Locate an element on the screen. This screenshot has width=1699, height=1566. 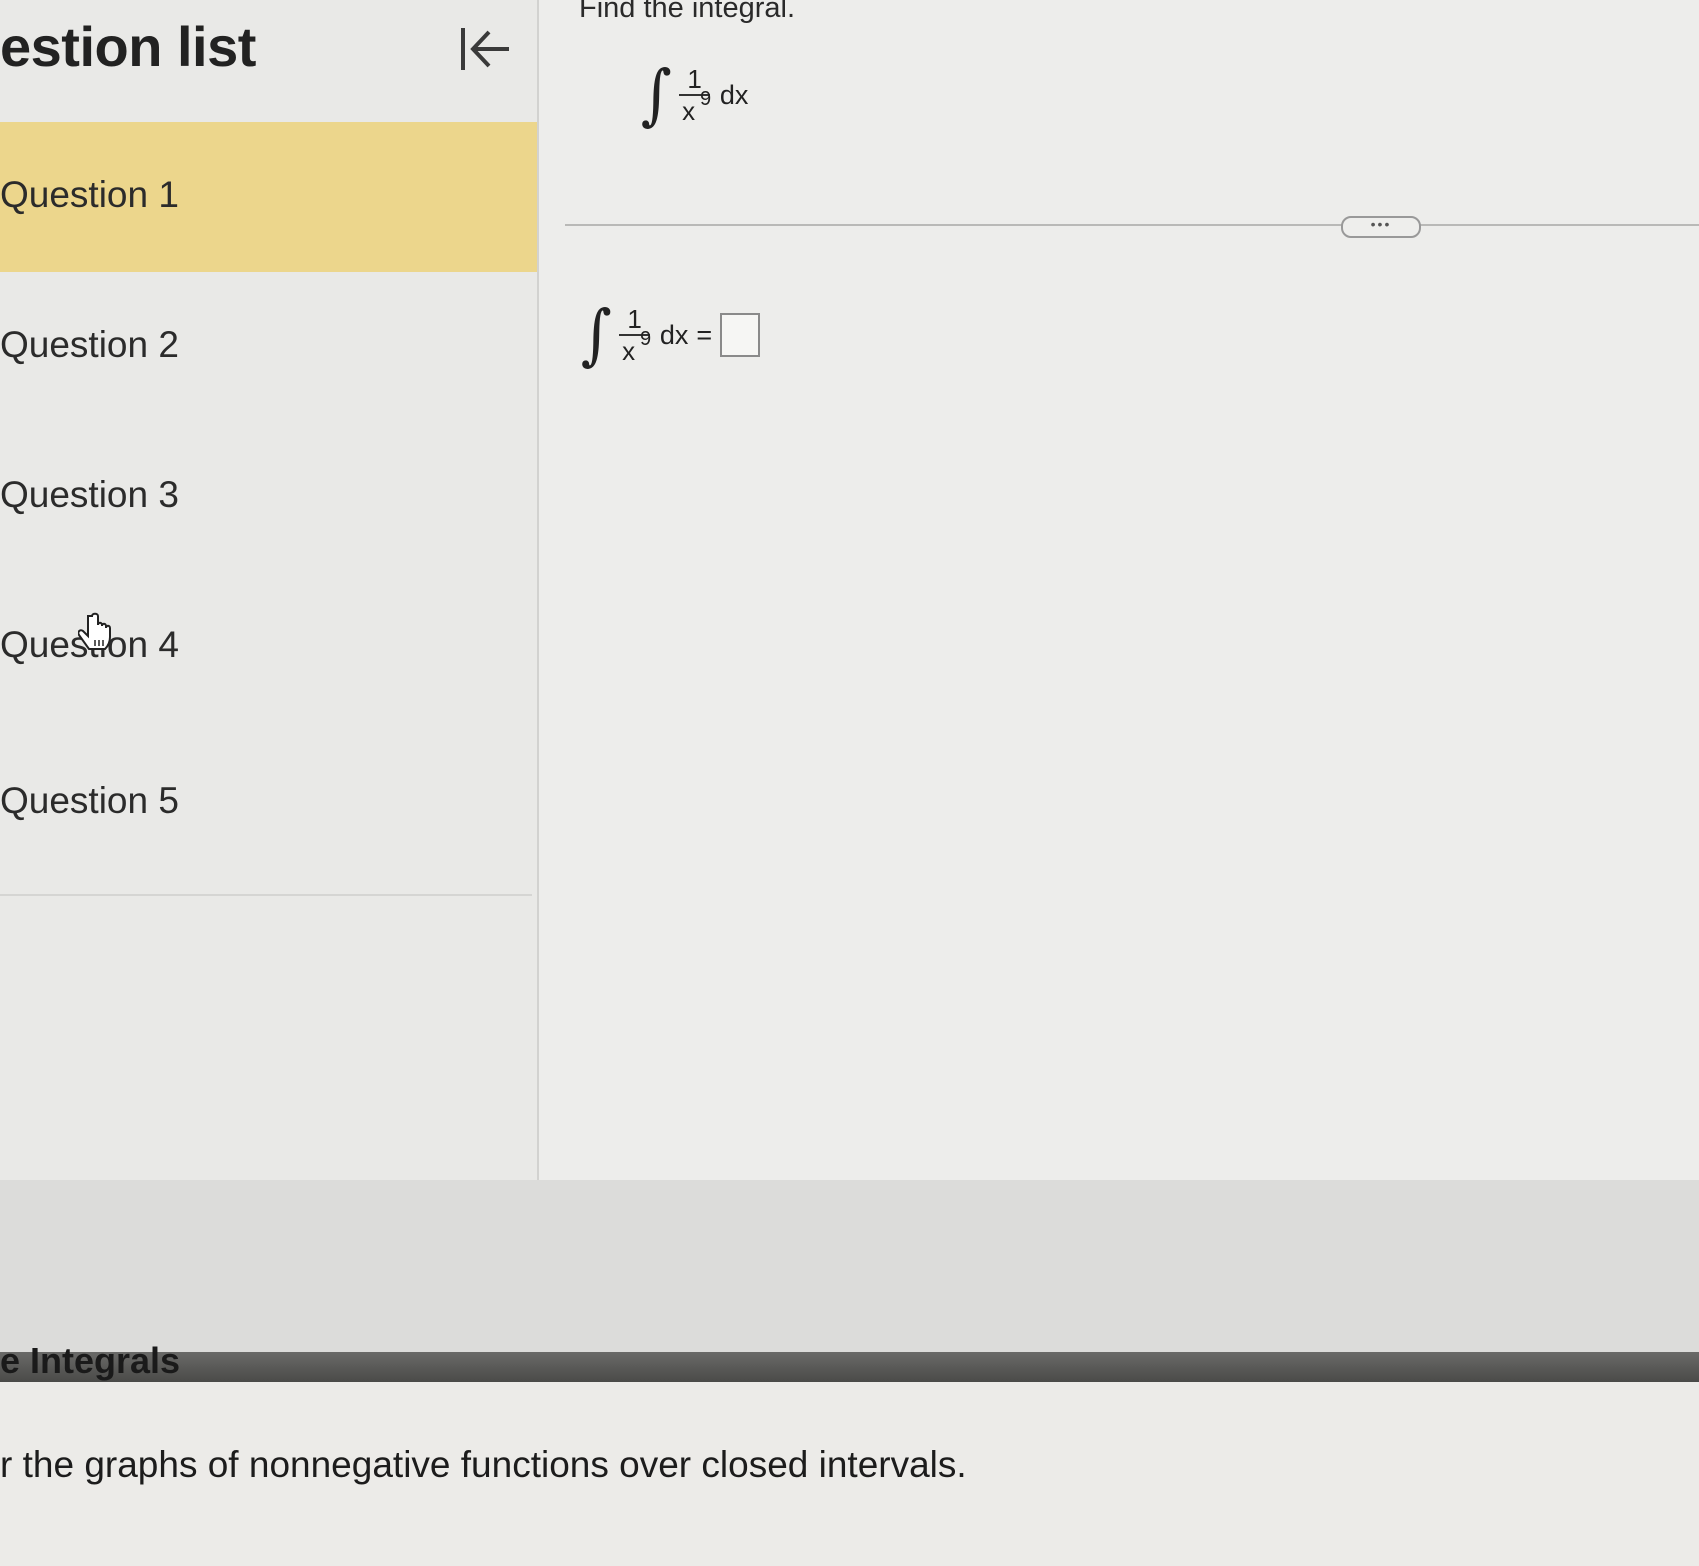
expand-more-button: ••• is located at coordinates (1381, 227).